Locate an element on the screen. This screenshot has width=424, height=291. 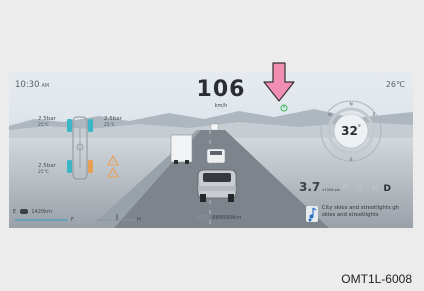
fuel-temp-bar is located at coordinates (76, 217).